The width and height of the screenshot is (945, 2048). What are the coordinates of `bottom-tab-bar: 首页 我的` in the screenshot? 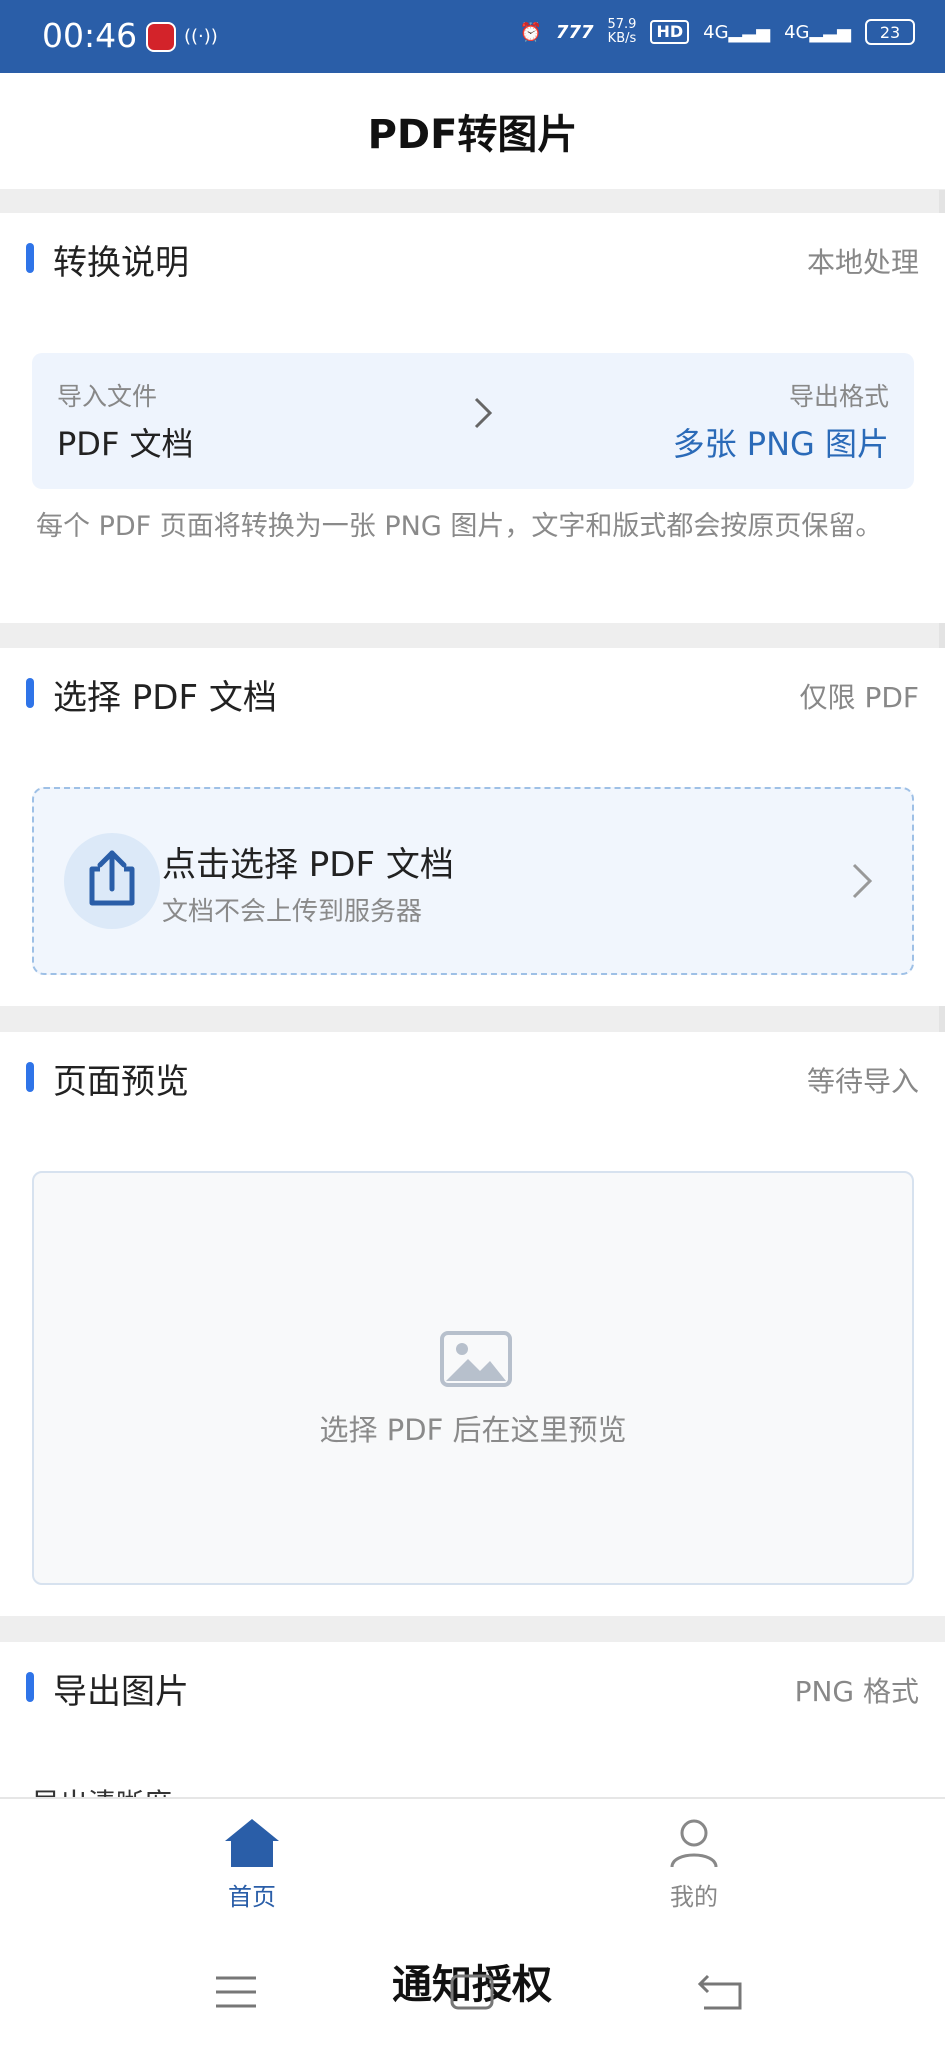 It's located at (472, 1860).